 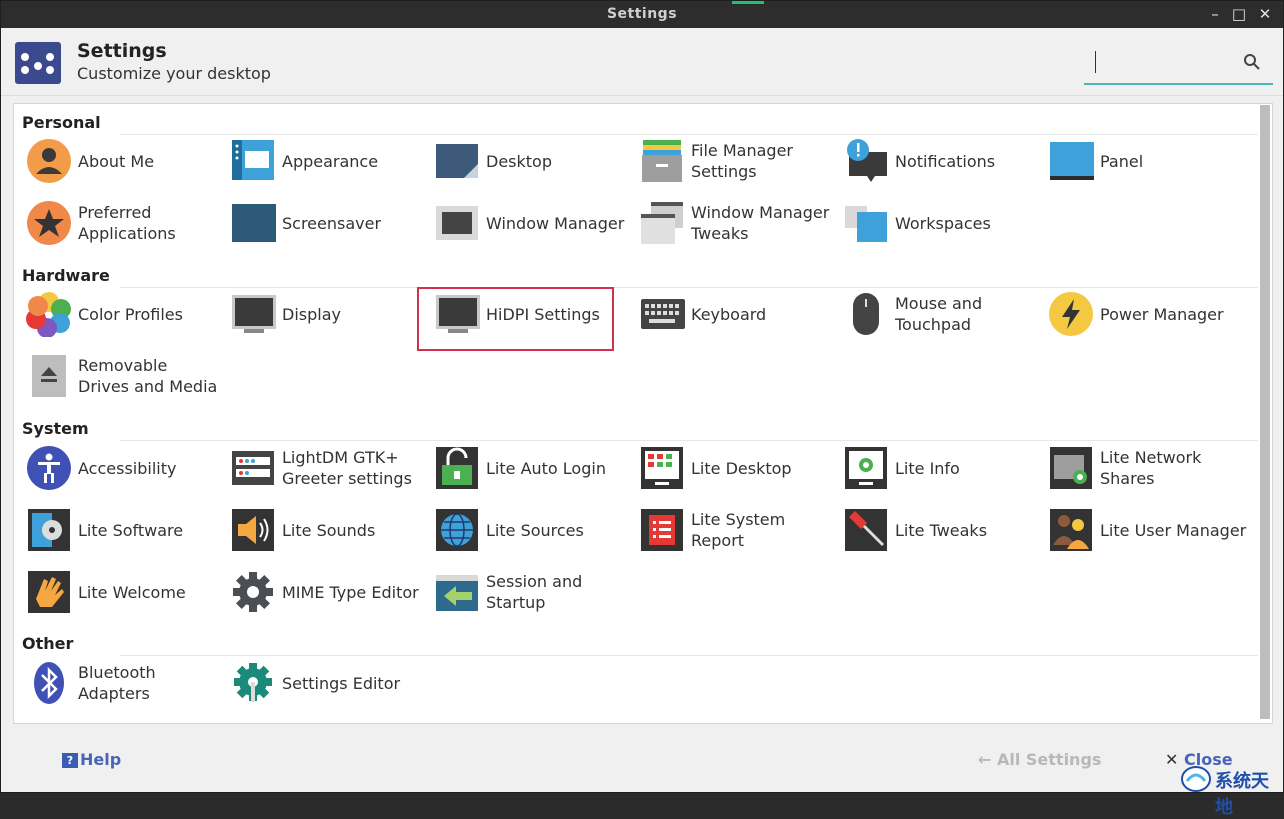 What do you see at coordinates (1071, 468) in the screenshot?
I see `network-share-icon` at bounding box center [1071, 468].